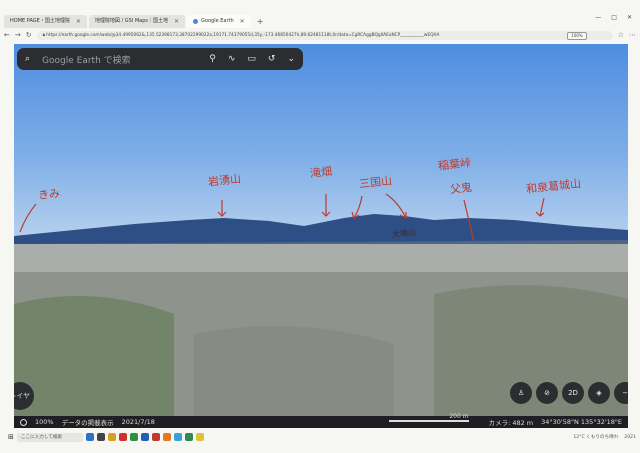 The image size is (640, 453). Describe the element at coordinates (511, 423) in the screenshot. I see `camera-altitude: カメラ: 482 m` at that location.